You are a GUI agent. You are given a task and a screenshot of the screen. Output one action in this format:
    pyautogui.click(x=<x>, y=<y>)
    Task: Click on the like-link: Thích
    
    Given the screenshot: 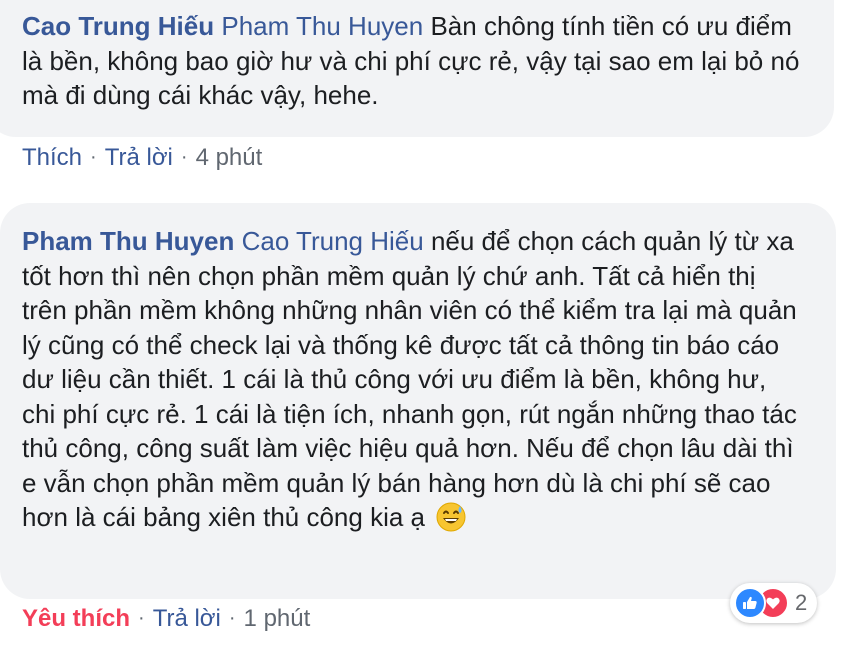 What is the action you would take?
    pyautogui.click(x=52, y=157)
    